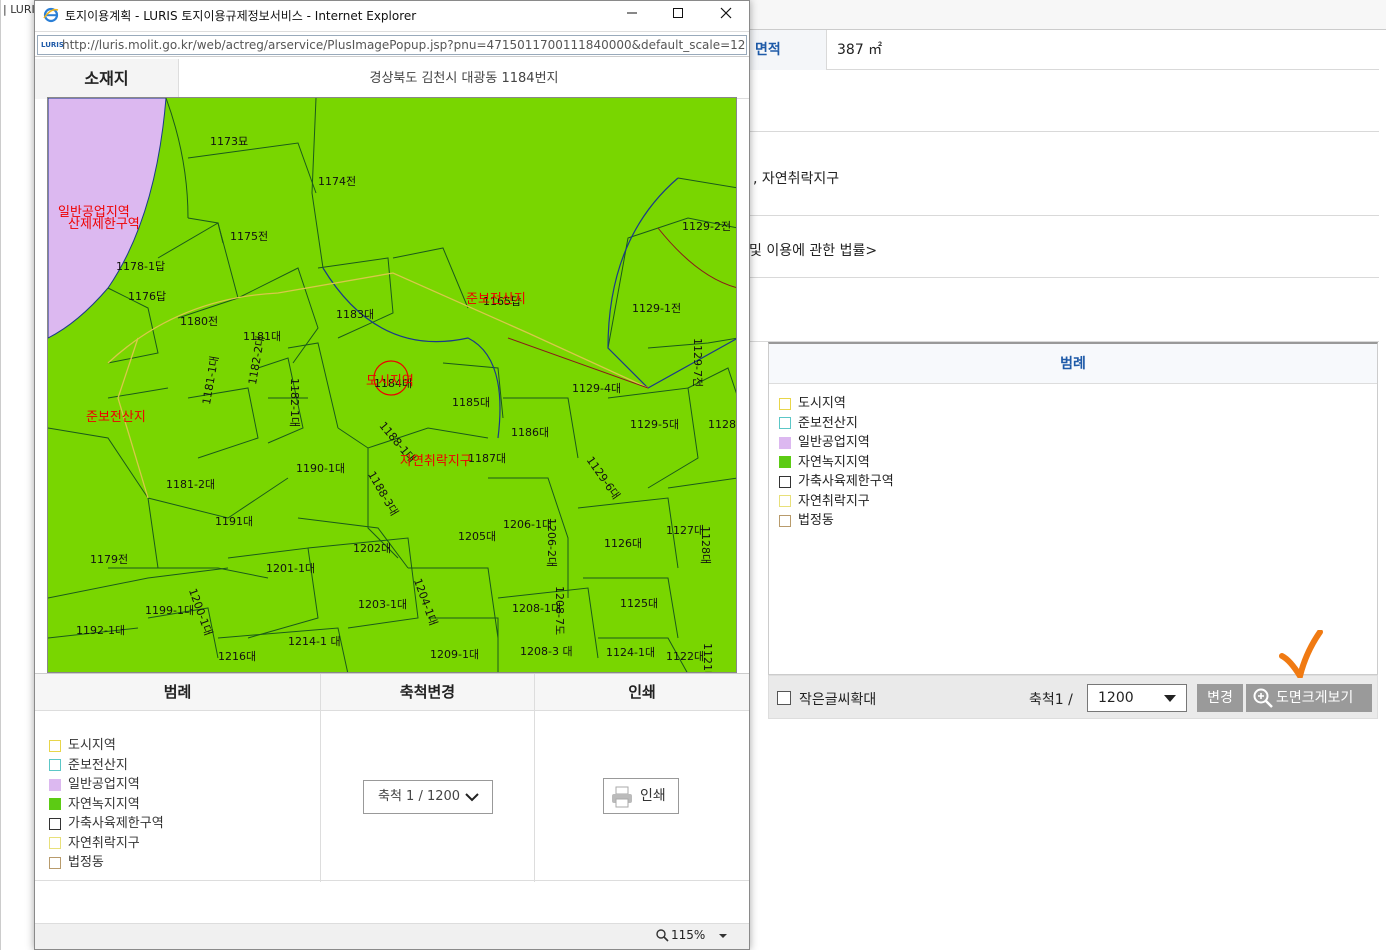 Image resolution: width=1386 pixels, height=950 pixels. Describe the element at coordinates (419, 796) in the screenshot. I see `popup-scale-value: 축척 1 / 1200` at that location.